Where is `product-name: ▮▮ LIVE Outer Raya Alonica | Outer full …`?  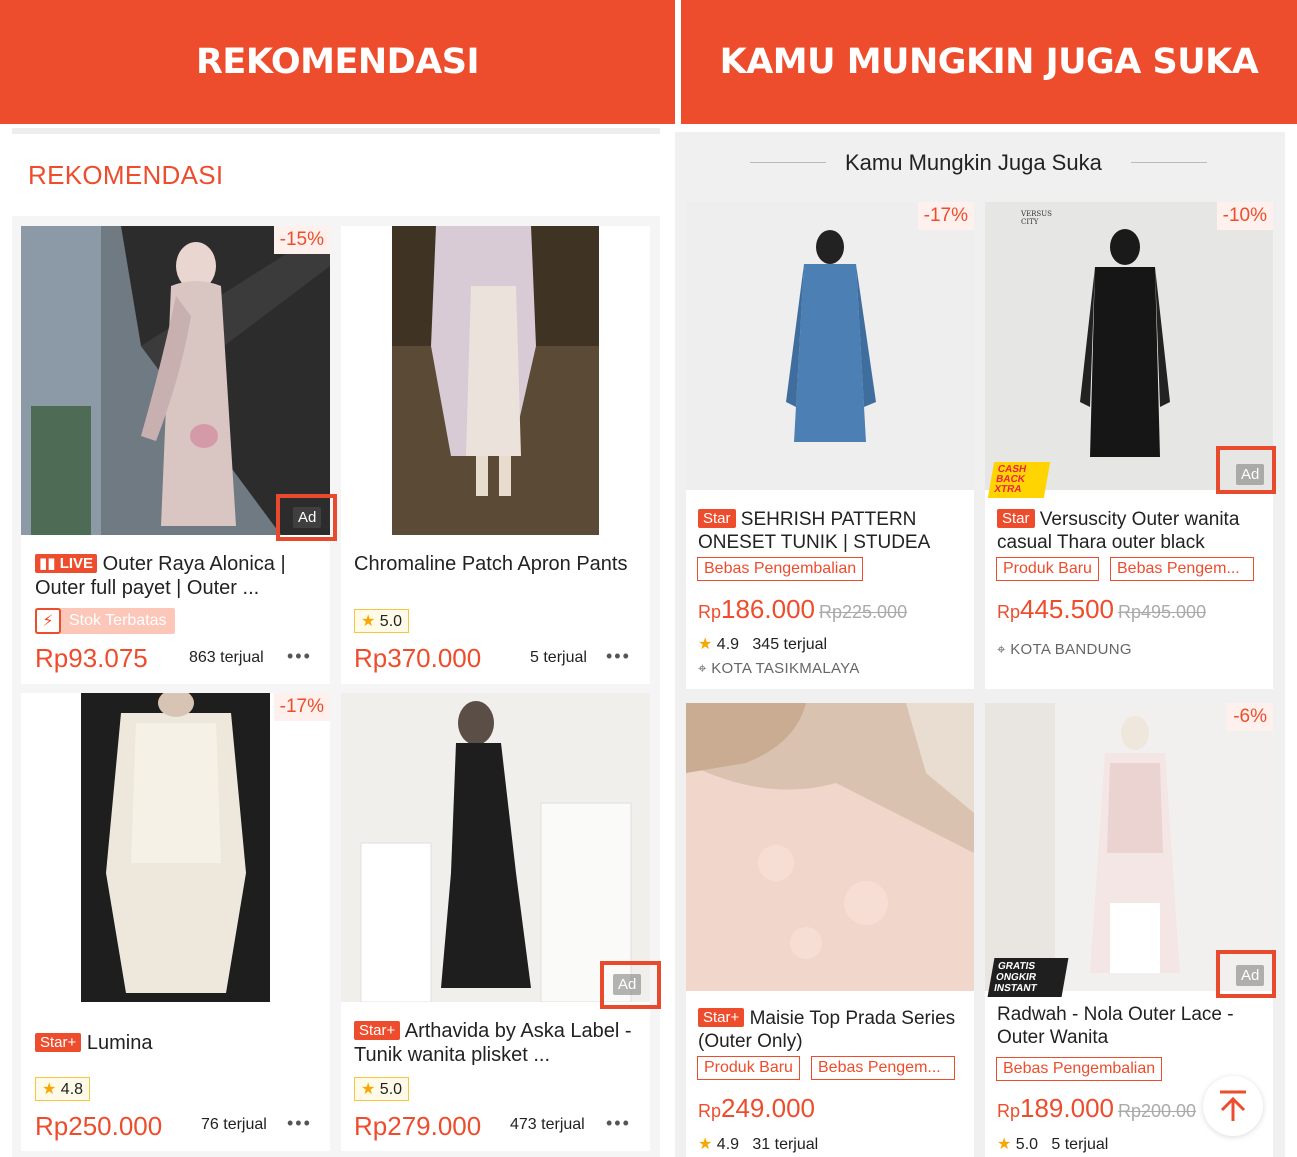
product-name: ▮▮ LIVE Outer Raya Alonica | Outer full … is located at coordinates (177, 576).